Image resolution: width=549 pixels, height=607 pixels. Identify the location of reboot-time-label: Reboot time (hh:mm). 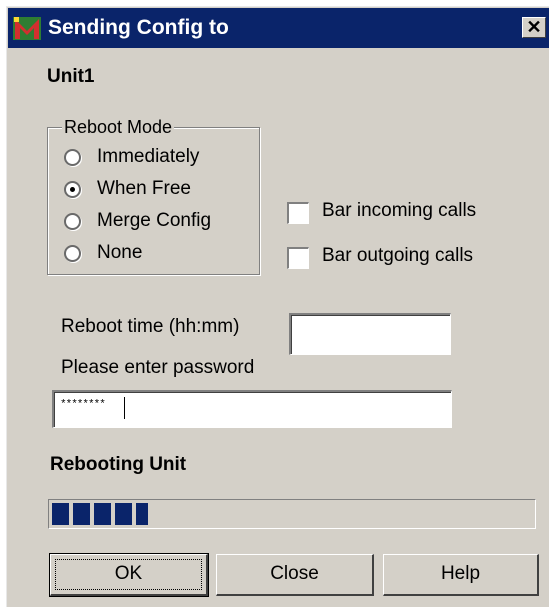
(150, 326).